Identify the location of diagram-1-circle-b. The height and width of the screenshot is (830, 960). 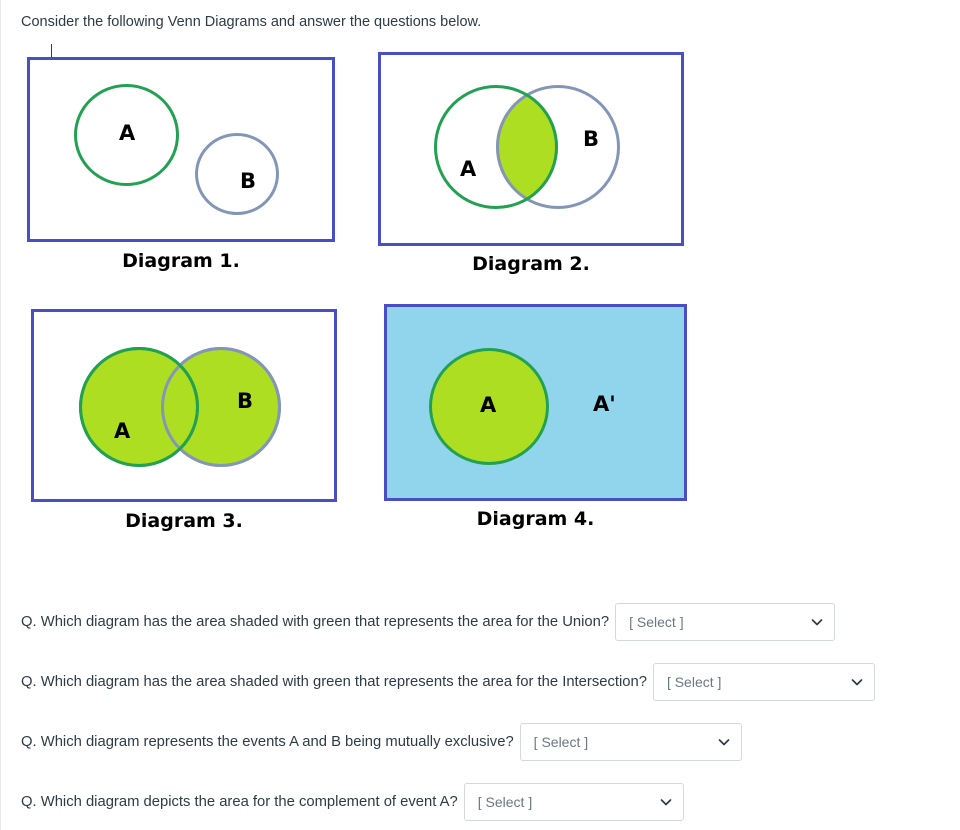
(237, 174).